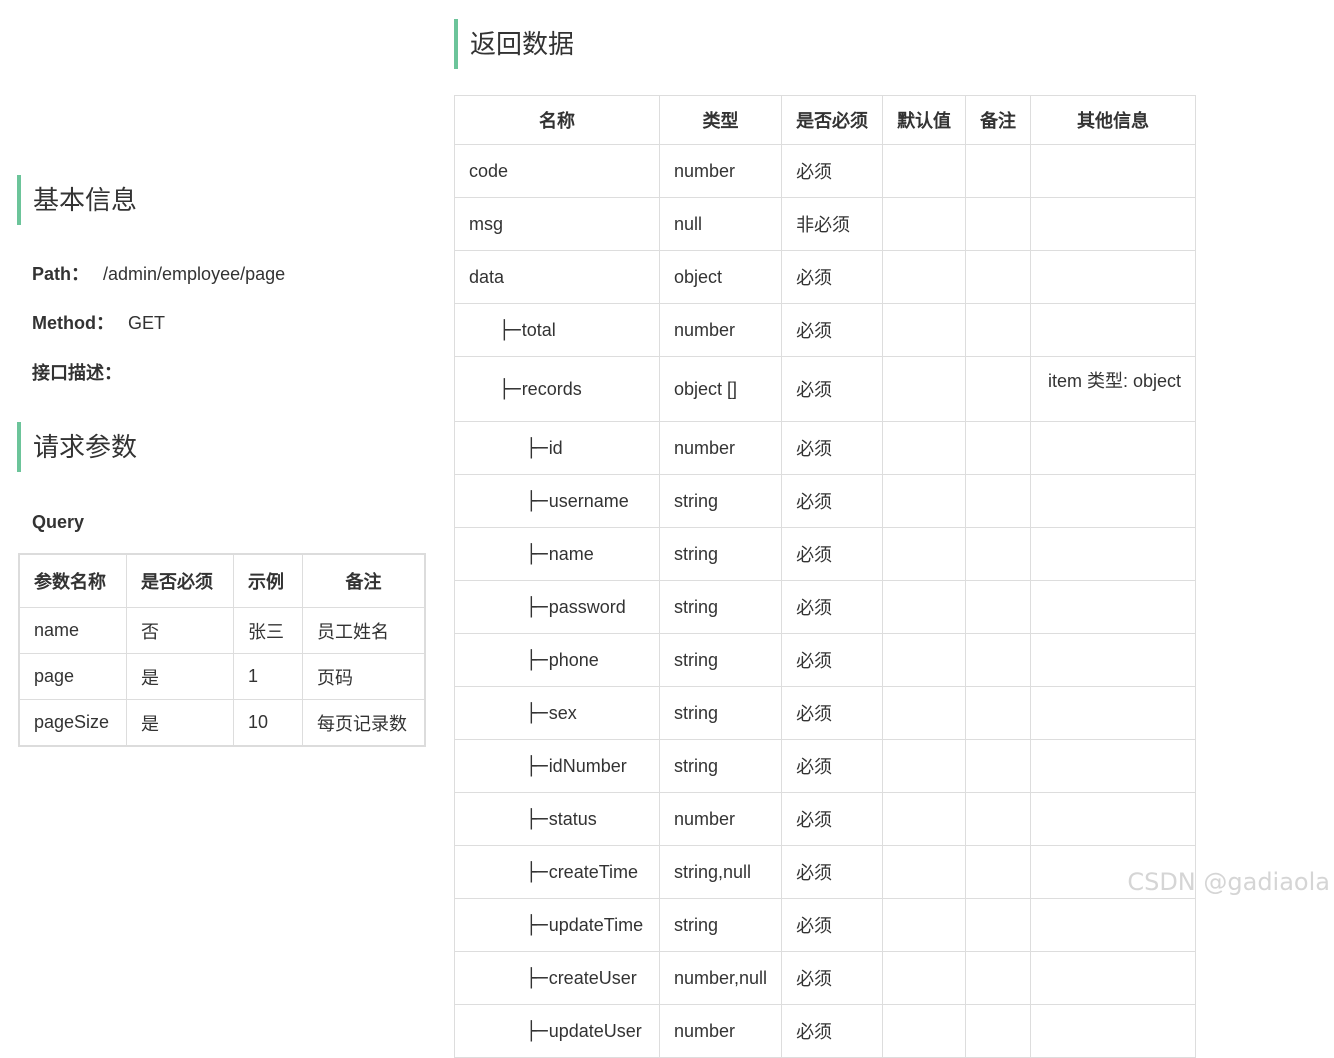  I want to click on section-title-request-params: 请求参数, so click(77, 447).